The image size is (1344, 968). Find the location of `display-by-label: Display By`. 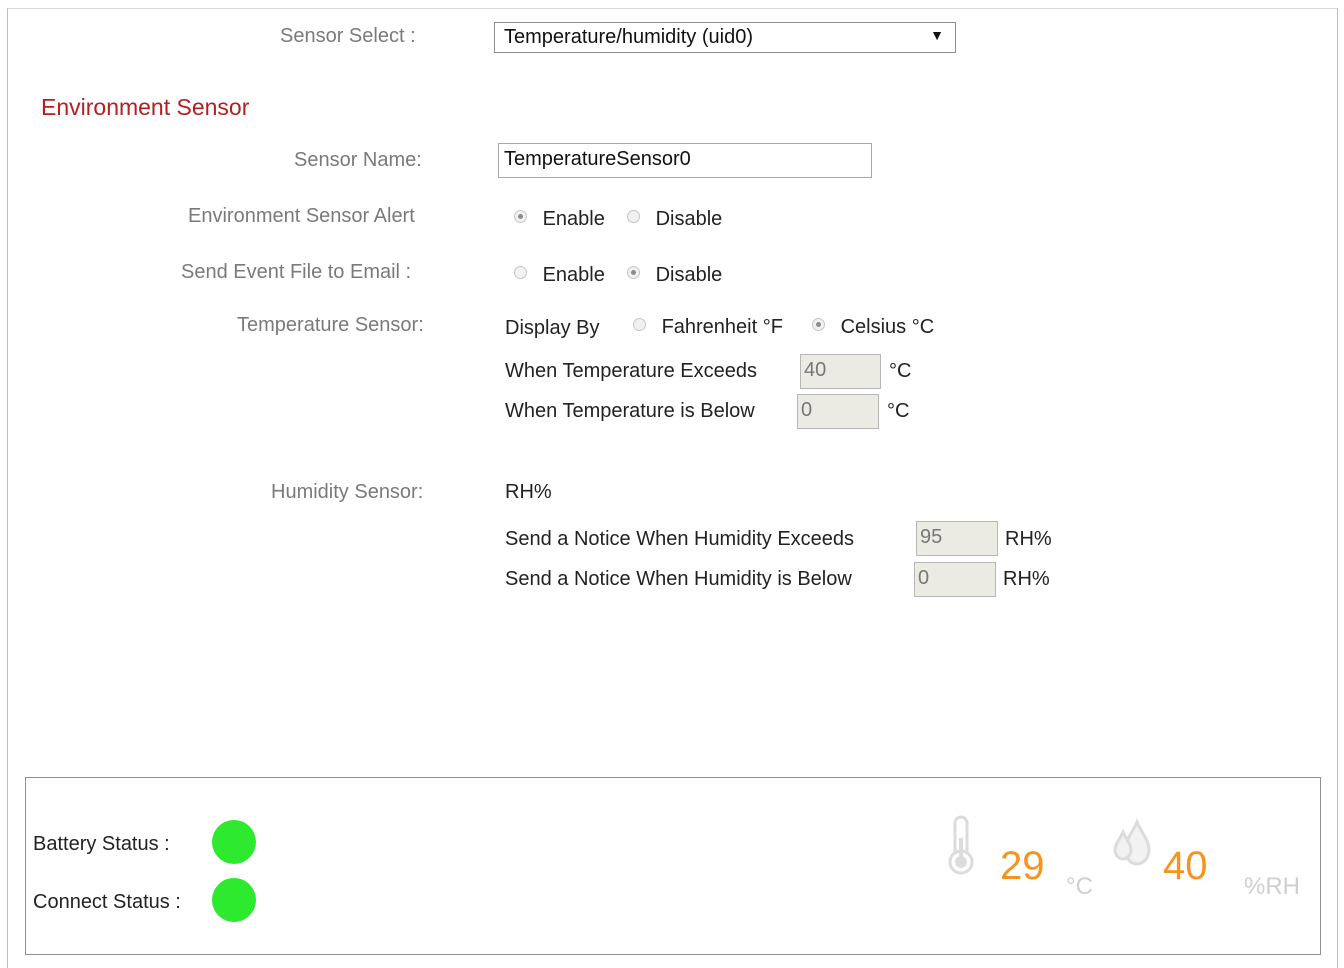

display-by-label: Display By is located at coordinates (552, 328).